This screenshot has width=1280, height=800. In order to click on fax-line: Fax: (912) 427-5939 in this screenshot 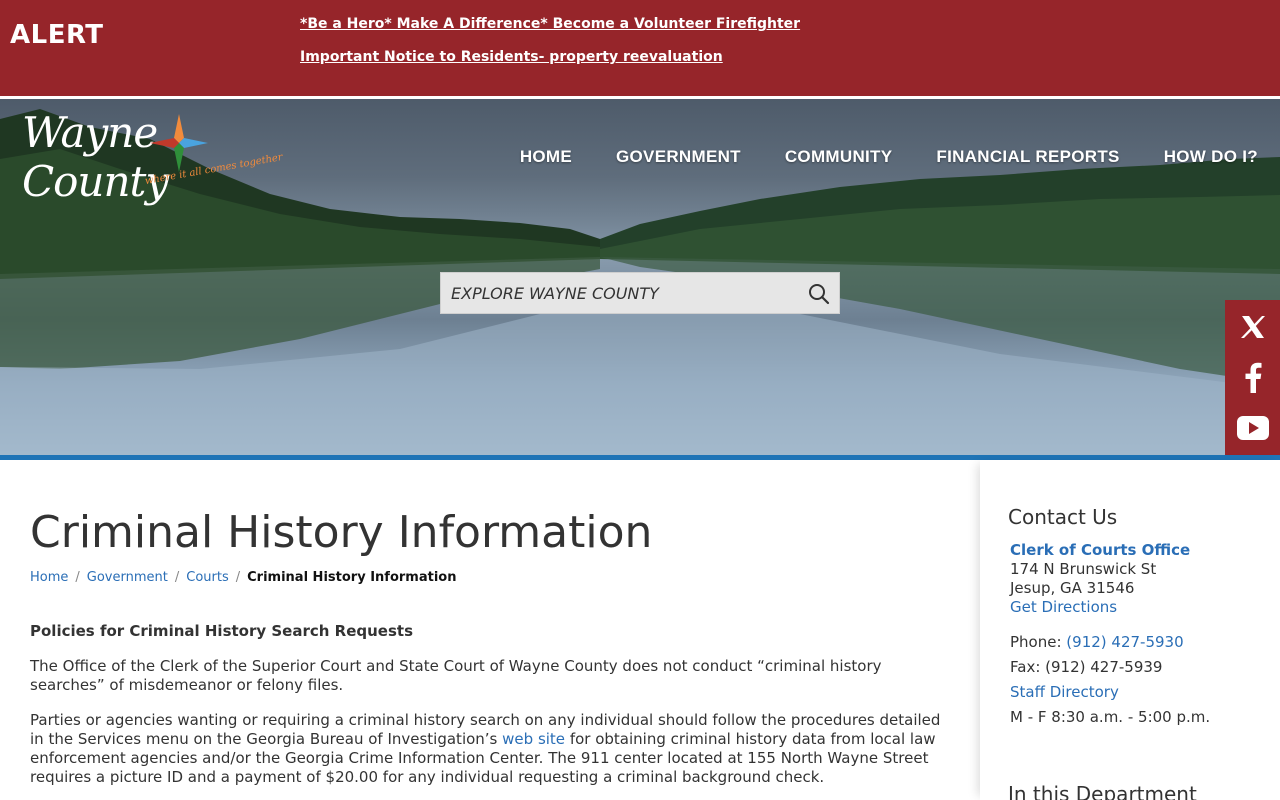, I will do `click(1086, 667)`.